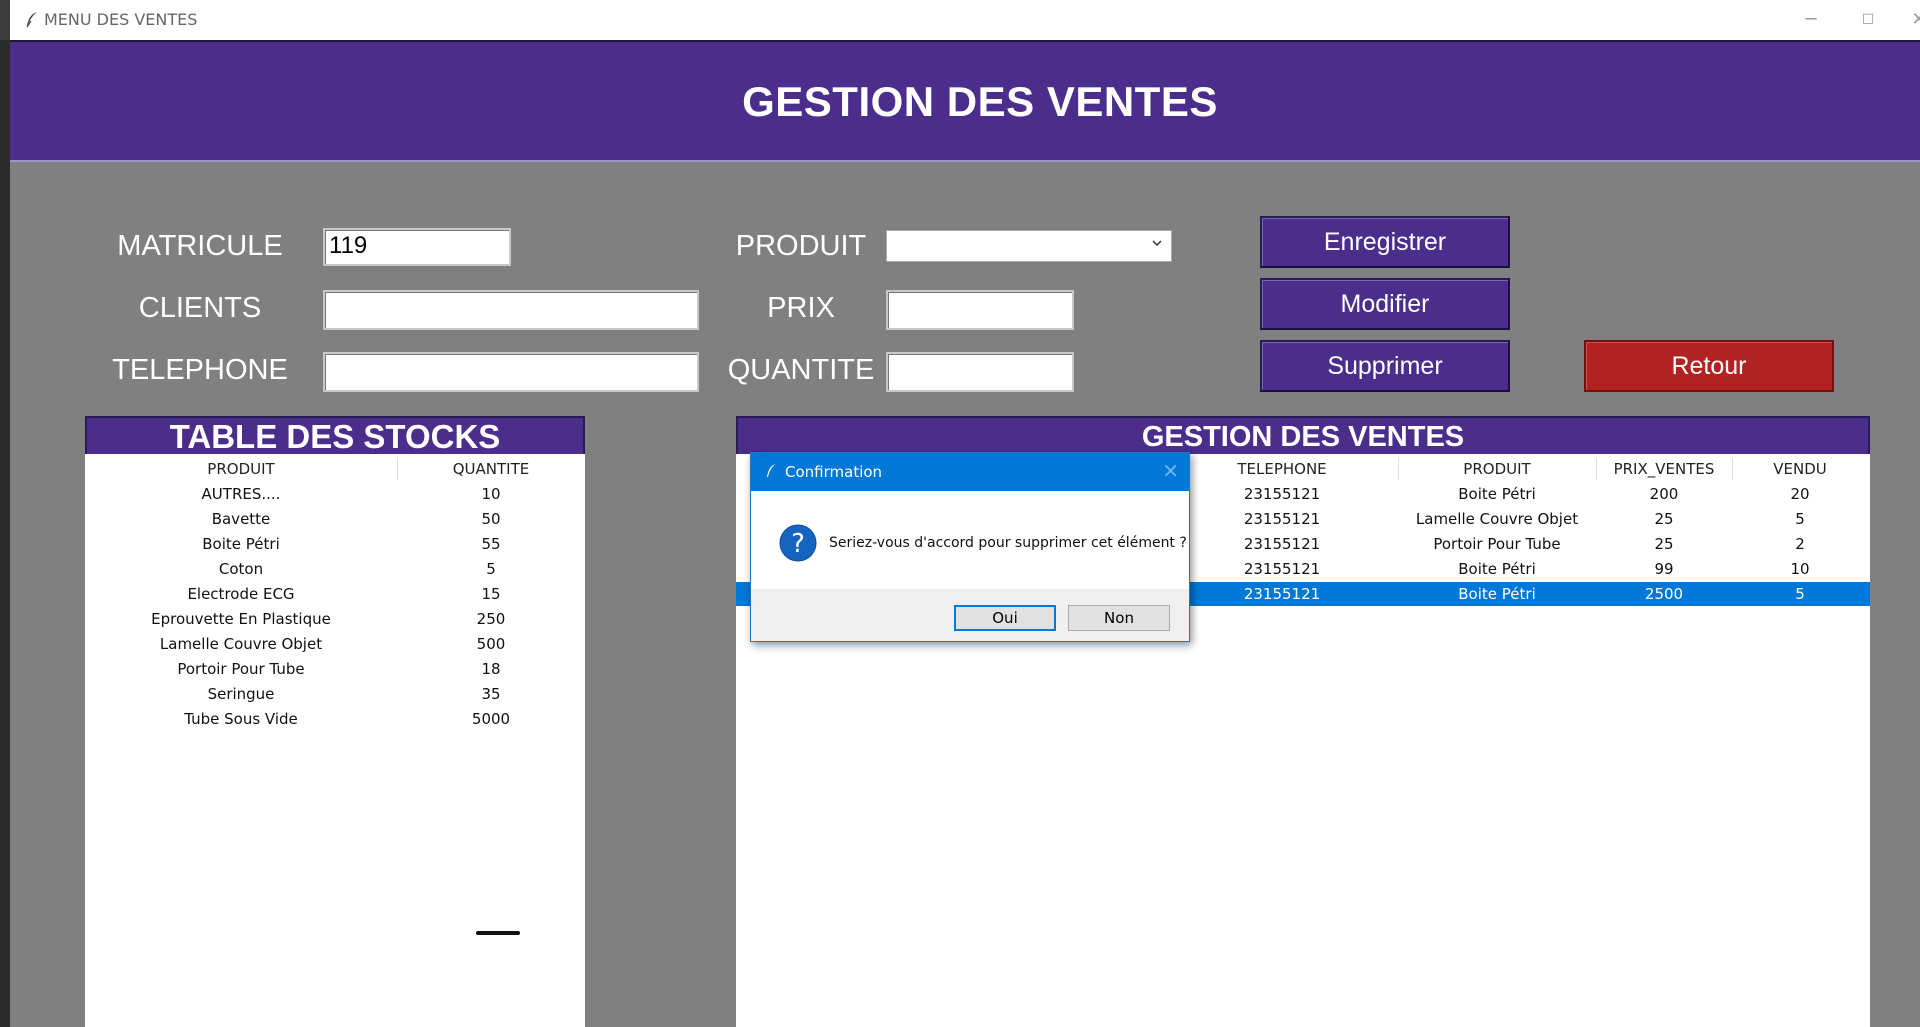 The width and height of the screenshot is (1920, 1027). I want to click on close-icon: ✕, so click(1912, 20).